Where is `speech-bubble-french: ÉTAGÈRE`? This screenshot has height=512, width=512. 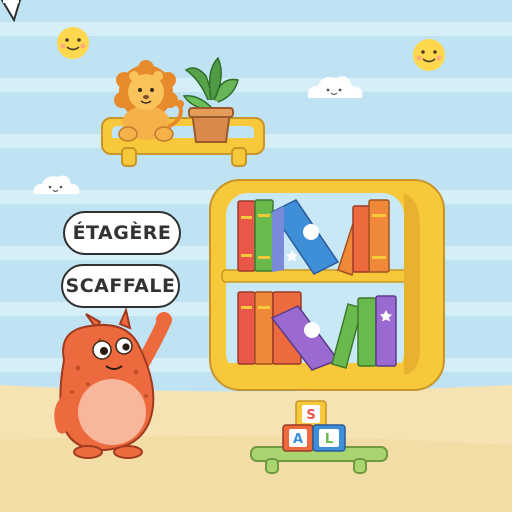 speech-bubble-french: ÉTAGÈRE is located at coordinates (122, 233).